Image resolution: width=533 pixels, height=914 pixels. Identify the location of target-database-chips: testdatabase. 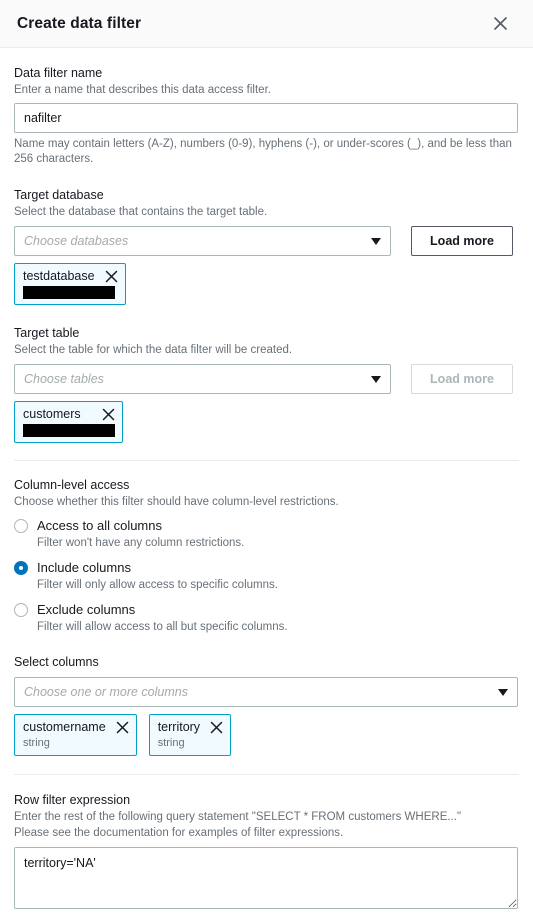
(266, 284).